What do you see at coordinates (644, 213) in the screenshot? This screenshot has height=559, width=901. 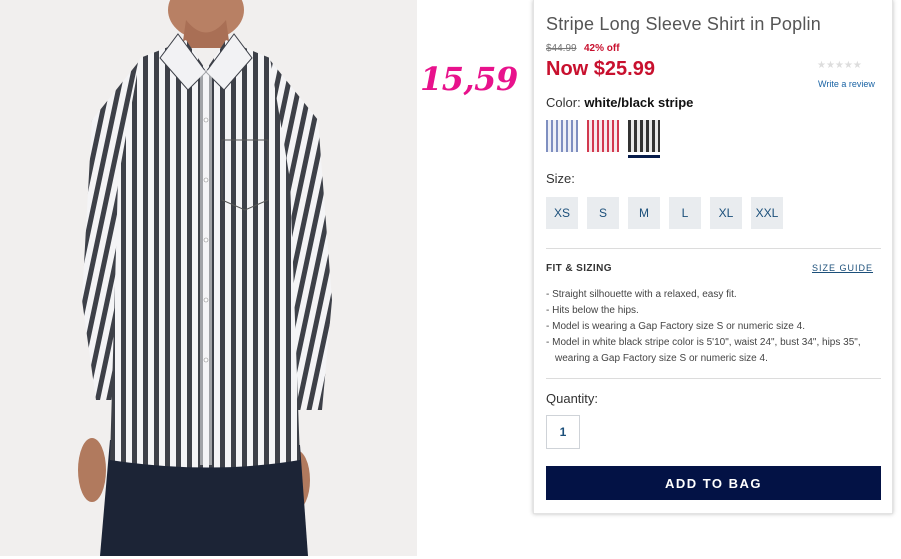 I see `size-button-m: M` at bounding box center [644, 213].